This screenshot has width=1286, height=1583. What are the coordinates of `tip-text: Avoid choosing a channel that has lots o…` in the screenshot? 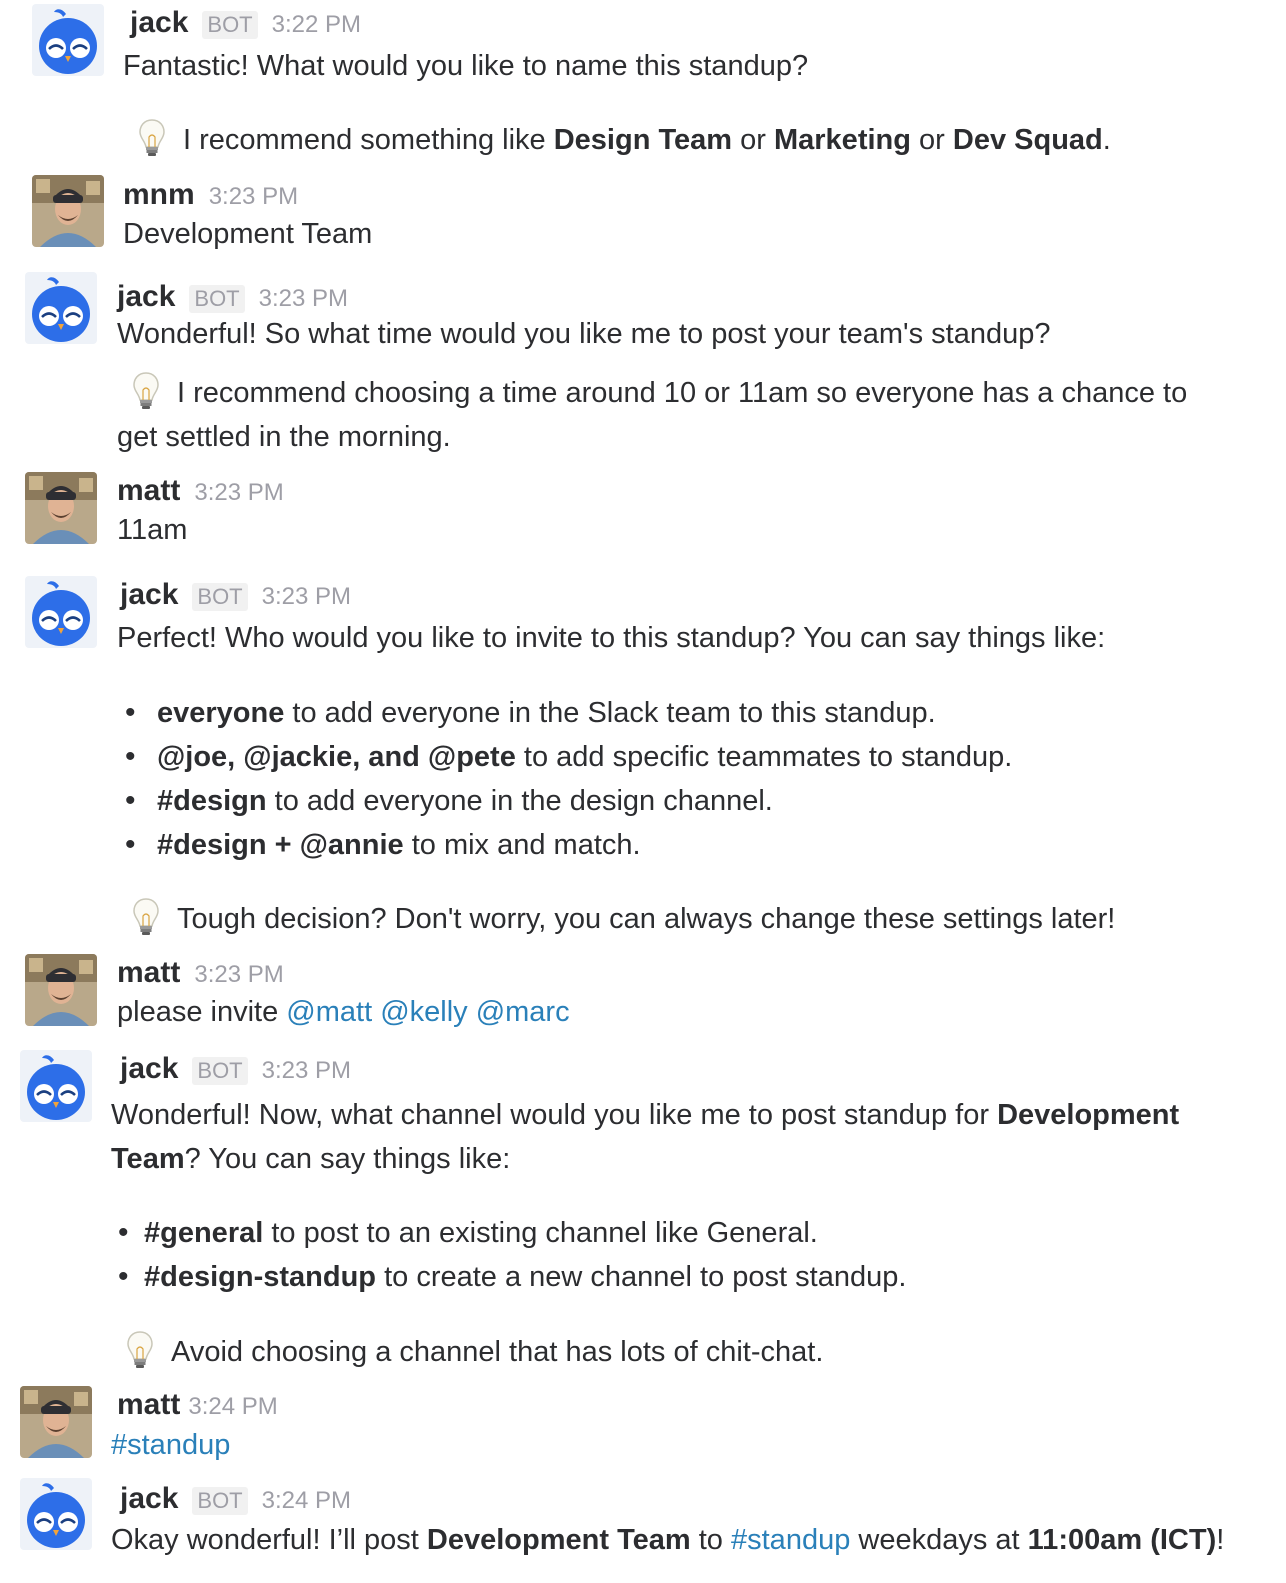 It's located at (474, 1352).